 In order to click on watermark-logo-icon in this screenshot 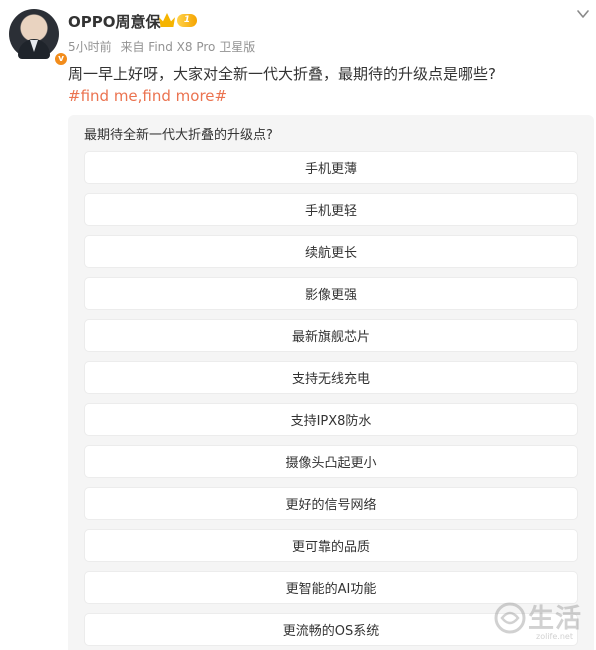, I will do `click(510, 618)`.